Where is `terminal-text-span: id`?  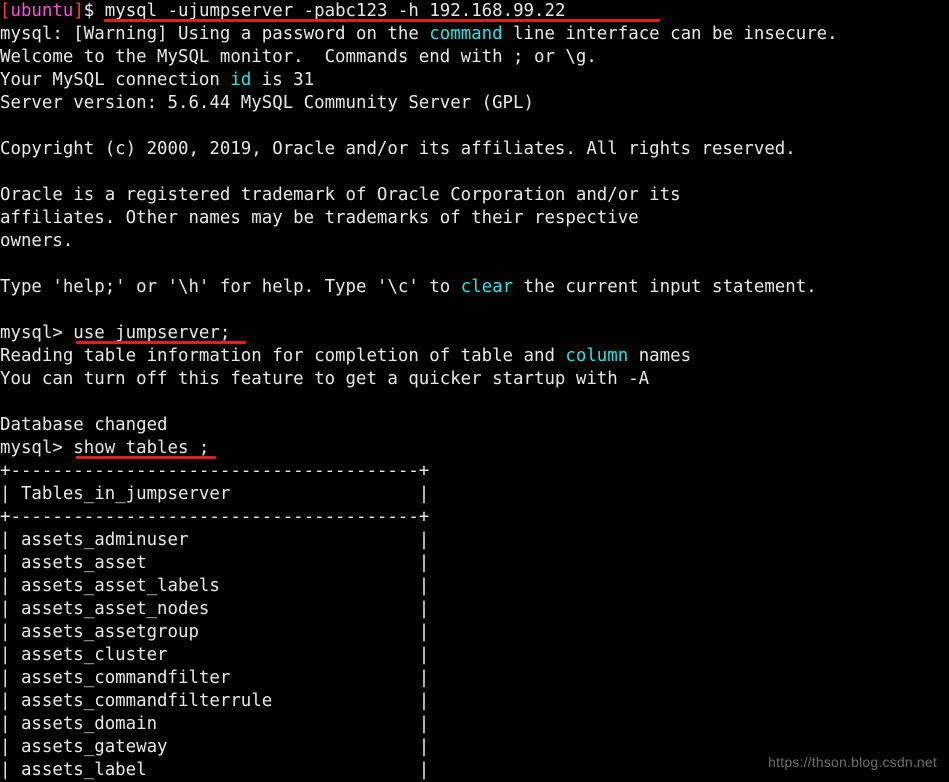
terminal-text-span: id is located at coordinates (241, 80).